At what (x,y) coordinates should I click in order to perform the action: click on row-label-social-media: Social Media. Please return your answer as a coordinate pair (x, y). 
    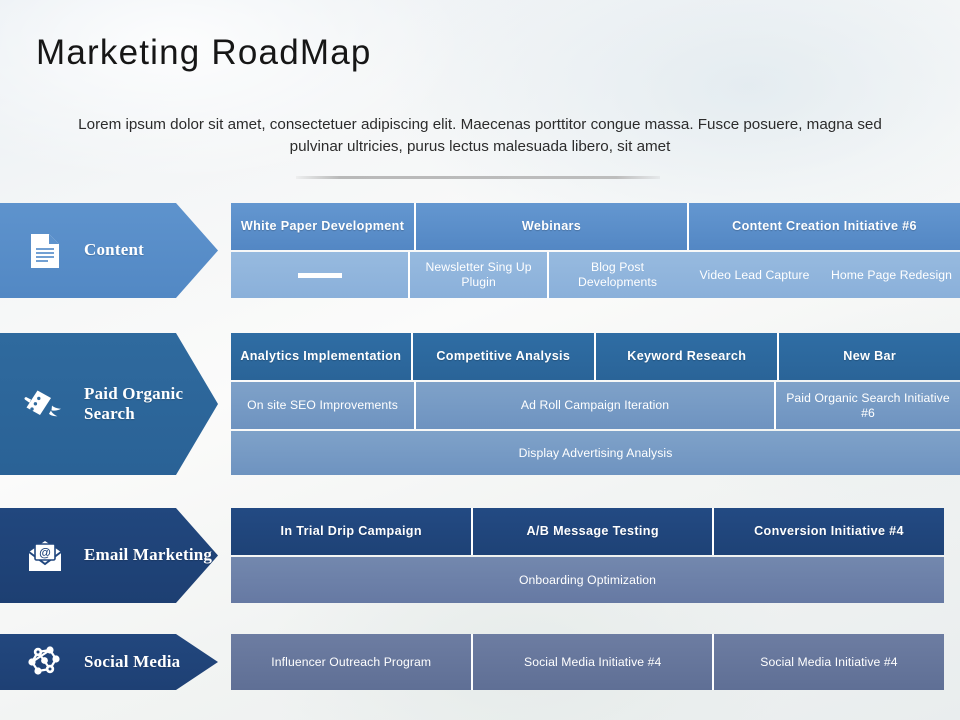
    Looking at the image, I should click on (109, 662).